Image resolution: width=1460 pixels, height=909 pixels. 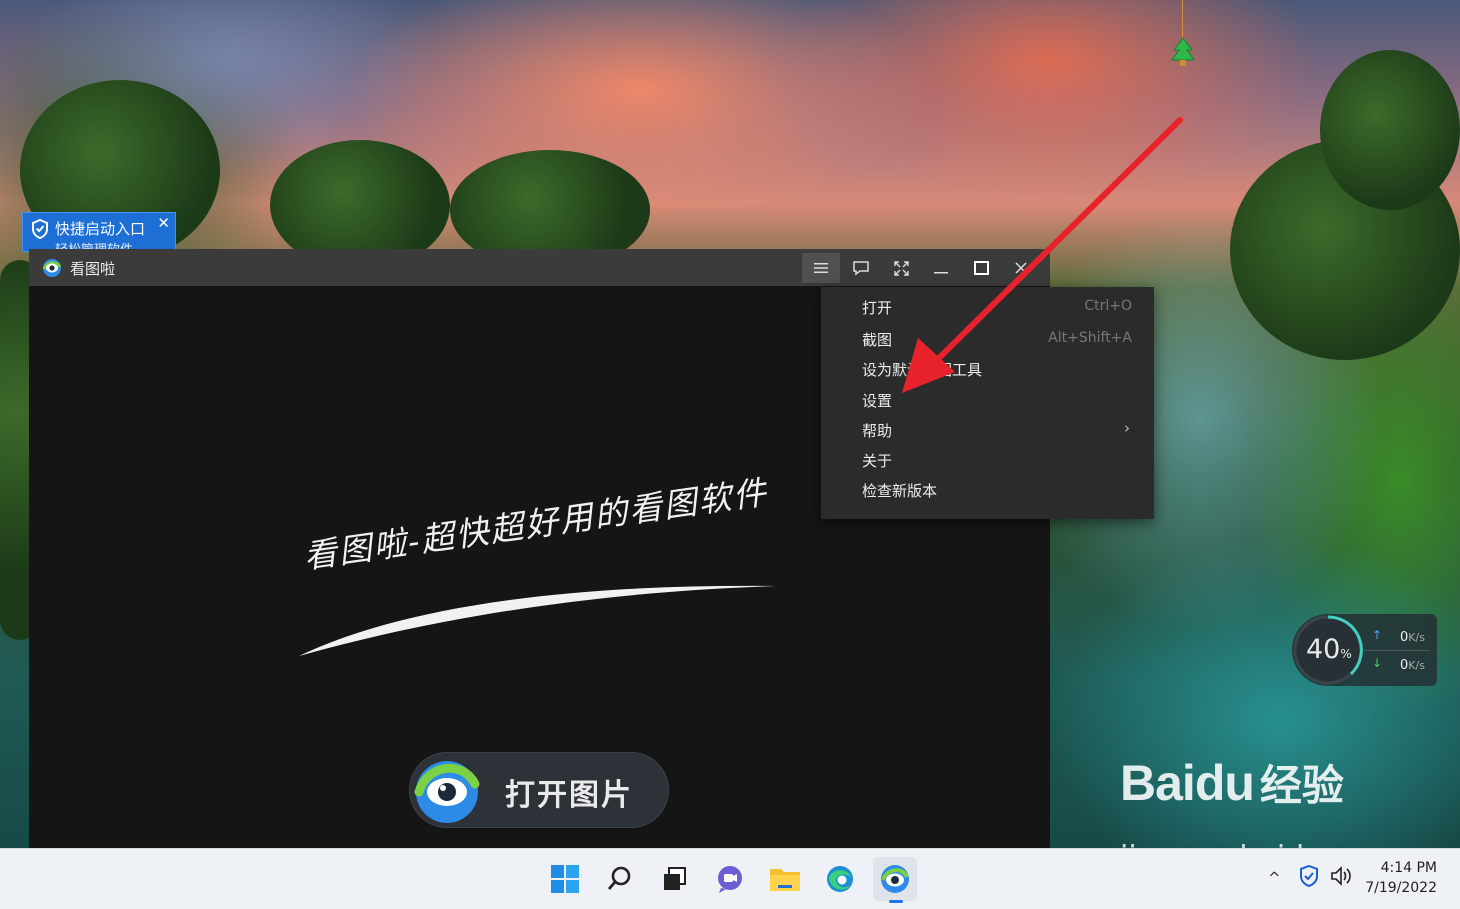 I want to click on menu-item-label: 设置, so click(x=877, y=401).